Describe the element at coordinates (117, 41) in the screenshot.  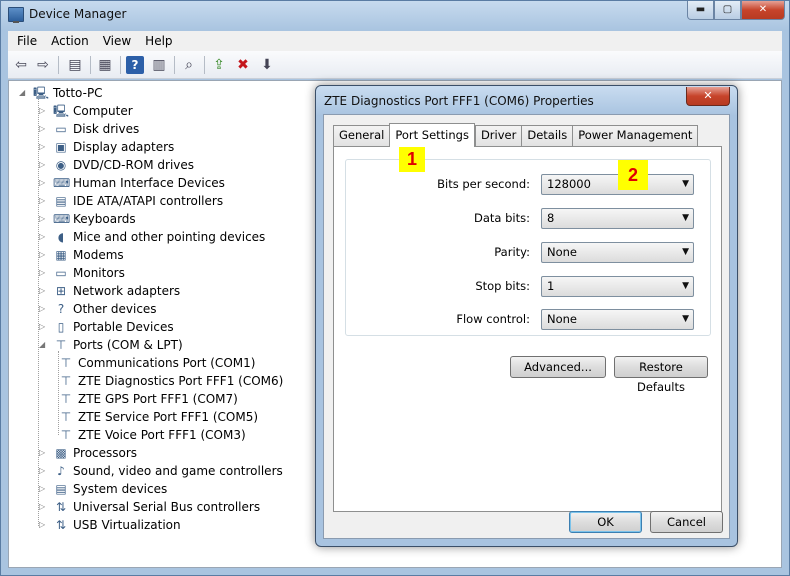
I see `menu-view: View` at that location.